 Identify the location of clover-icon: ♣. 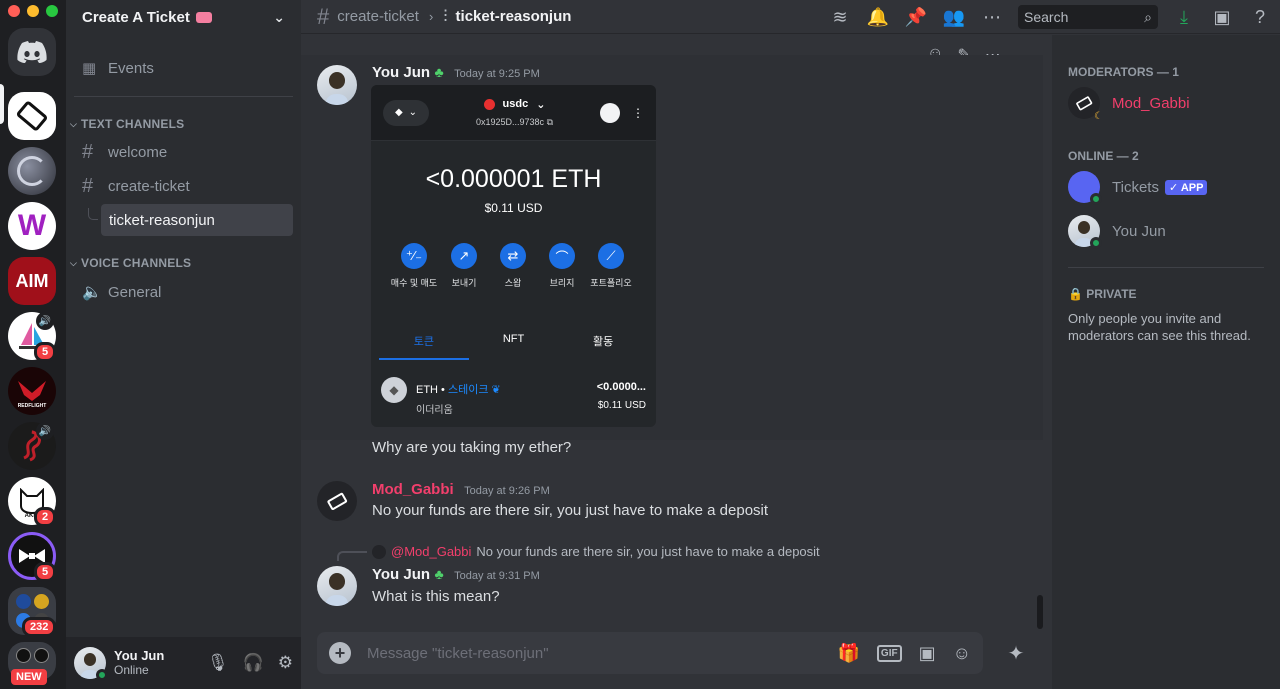
(439, 72).